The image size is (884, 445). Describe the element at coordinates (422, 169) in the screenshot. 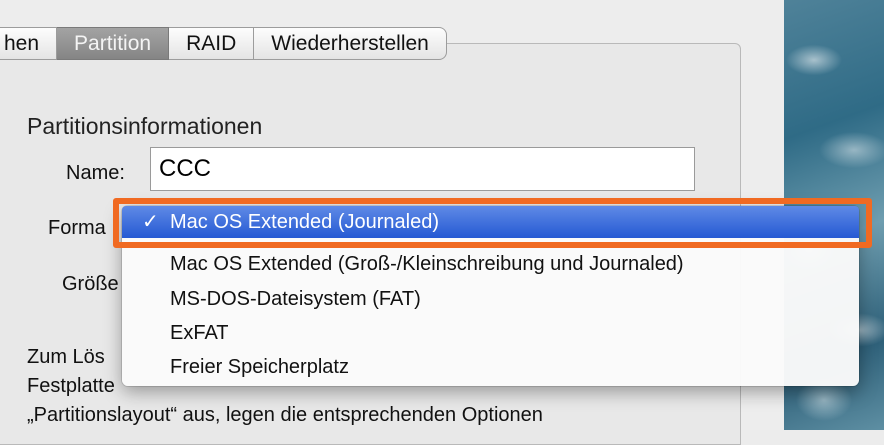

I see `name-input: CCC` at that location.